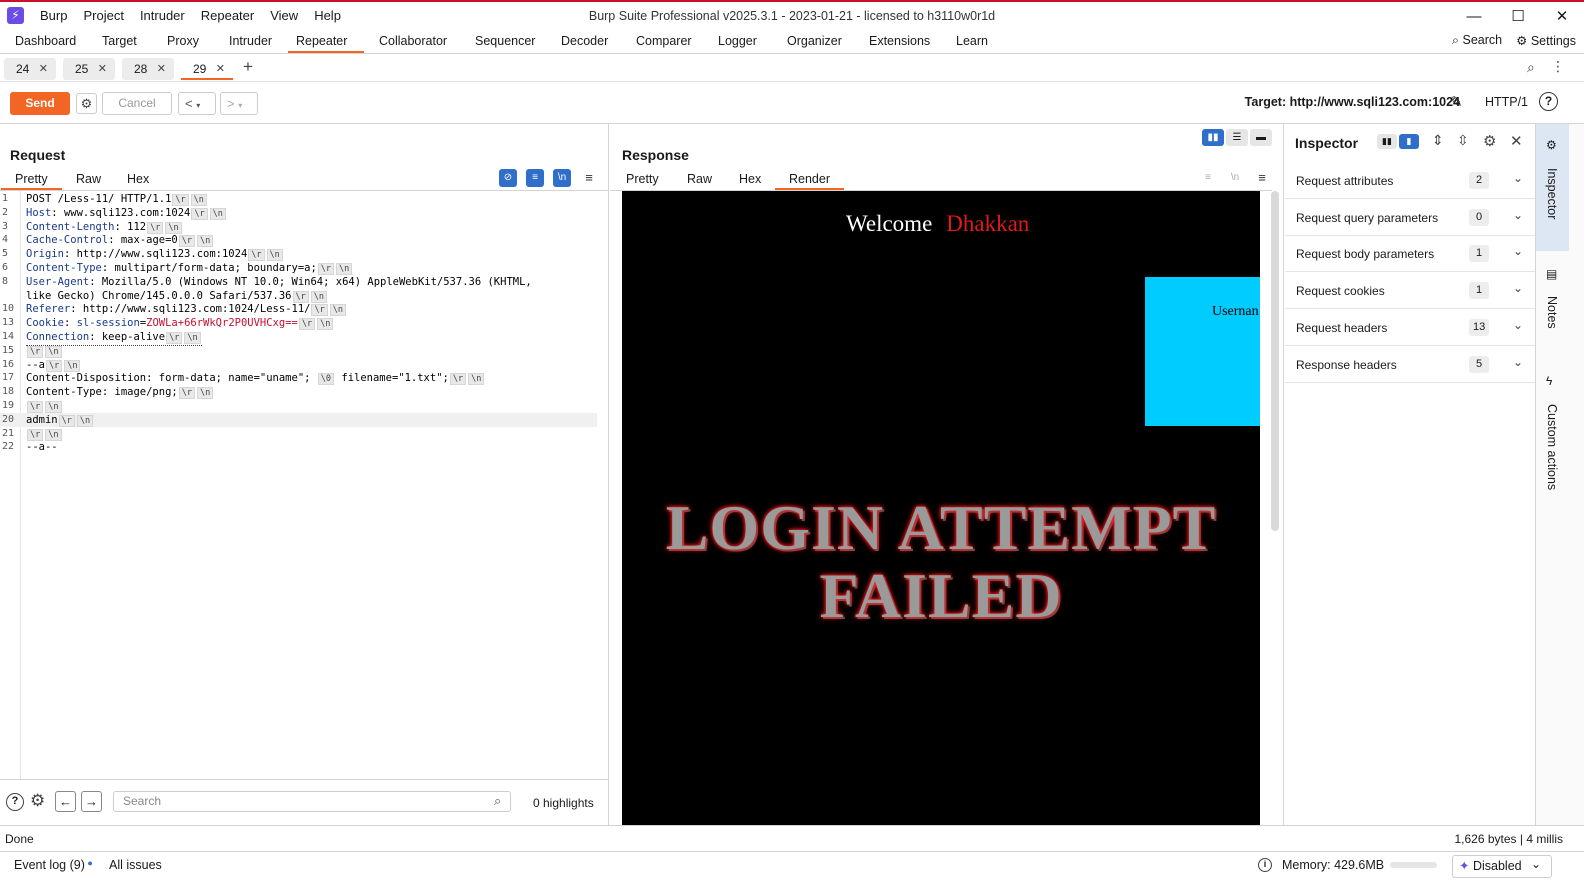  What do you see at coordinates (148, 69) in the screenshot?
I see `repeater-tab-28: 28 ✕` at bounding box center [148, 69].